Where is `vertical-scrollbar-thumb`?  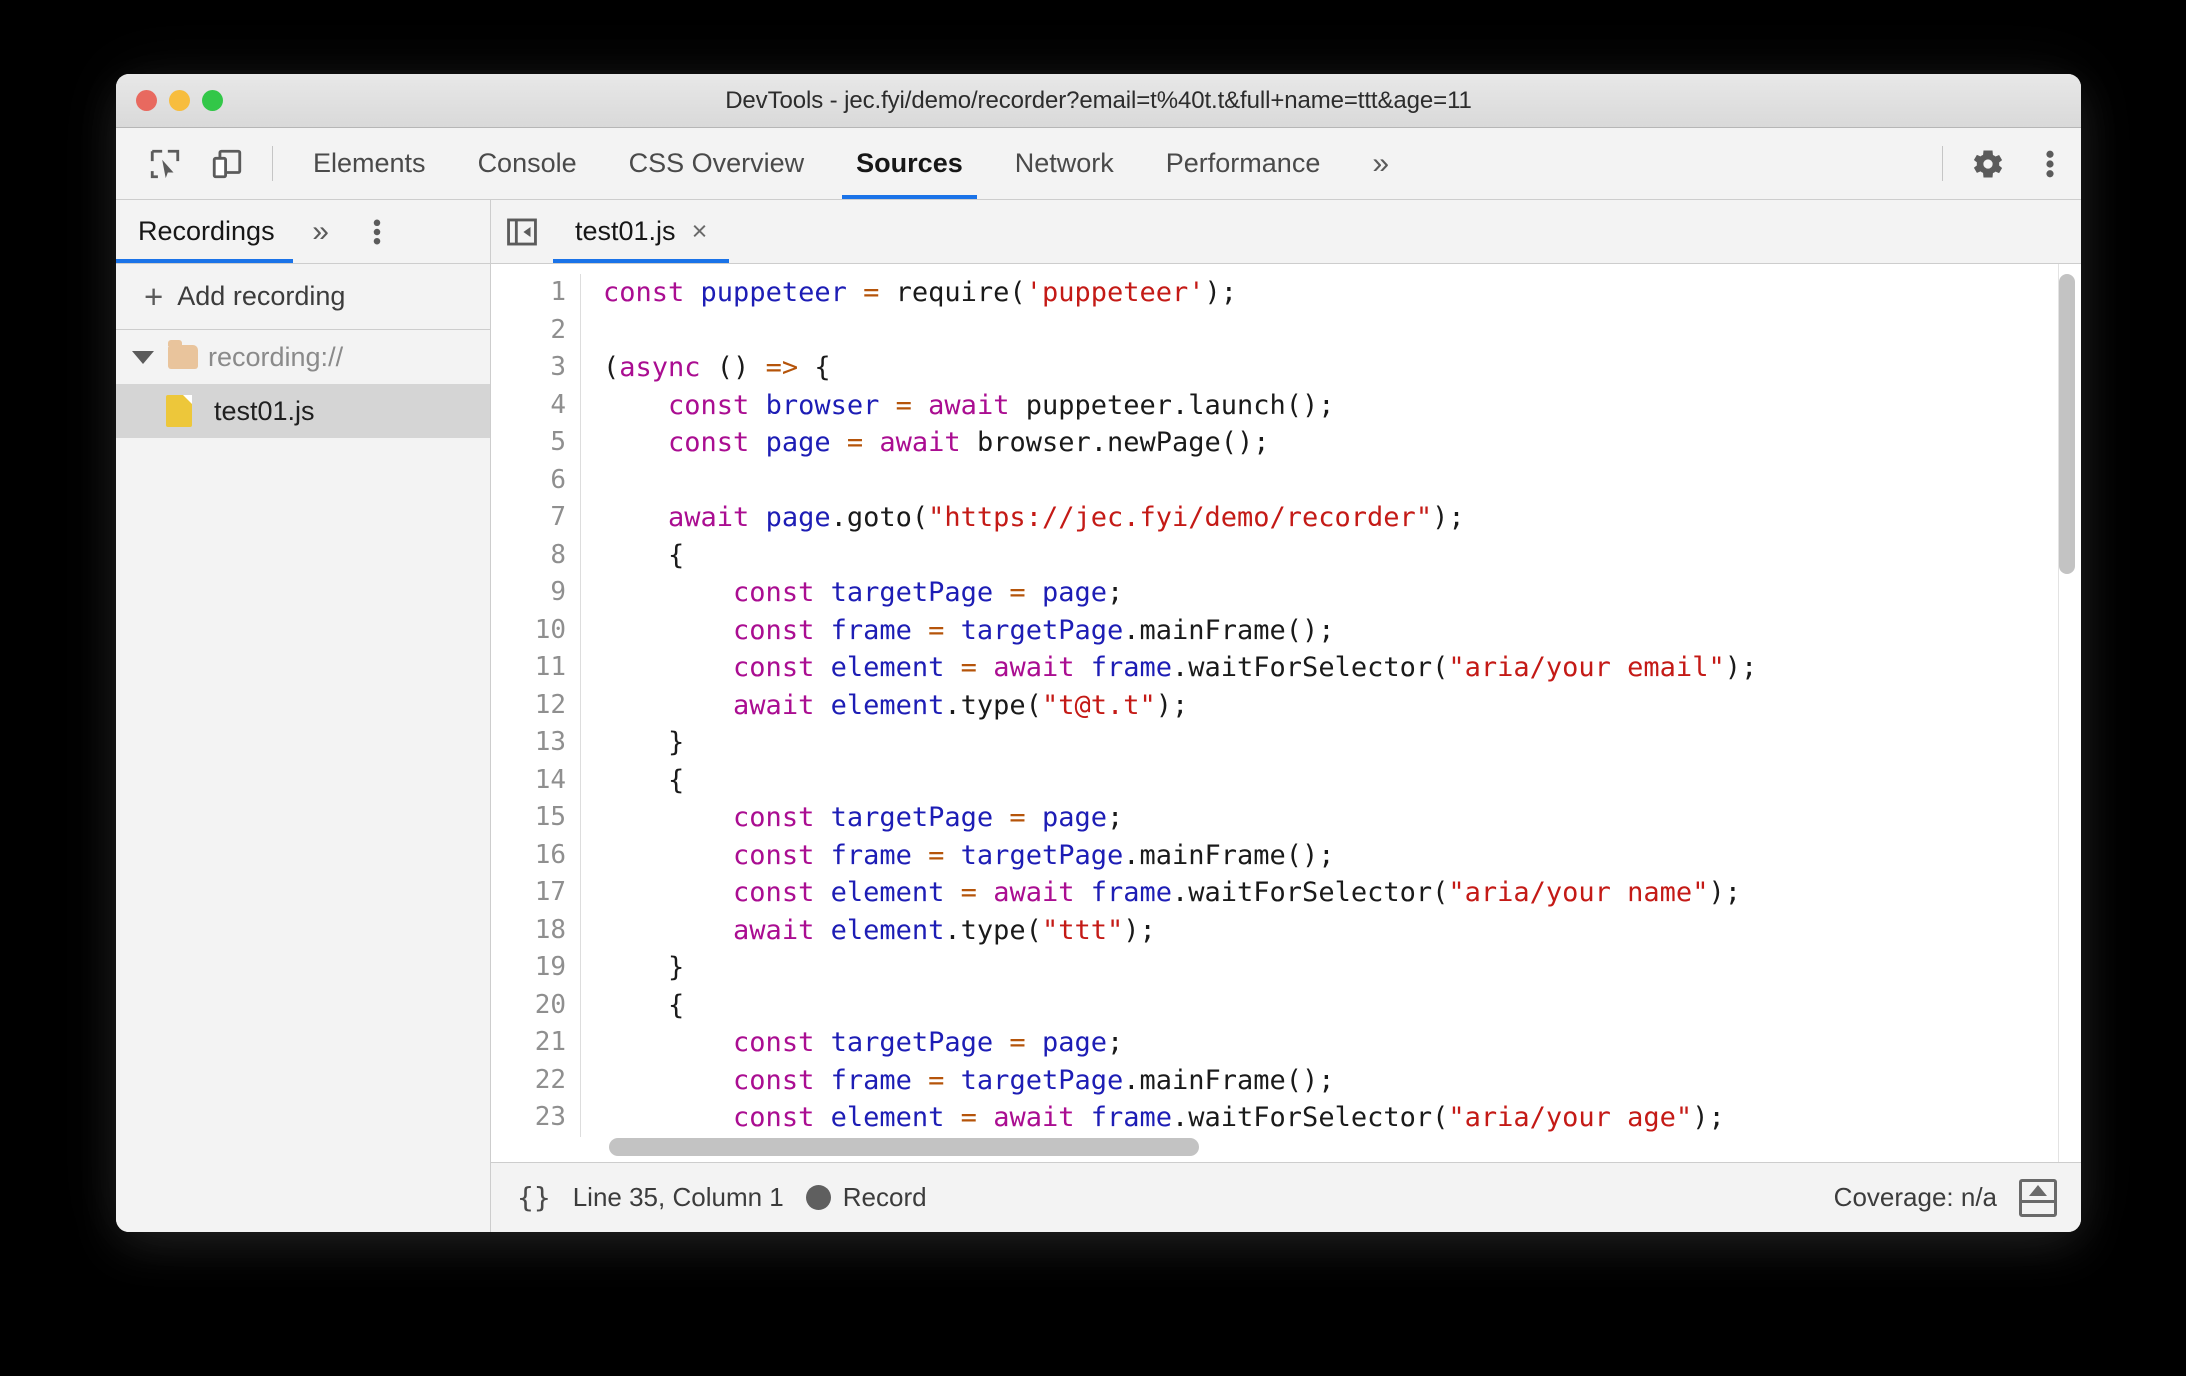 vertical-scrollbar-thumb is located at coordinates (2067, 424).